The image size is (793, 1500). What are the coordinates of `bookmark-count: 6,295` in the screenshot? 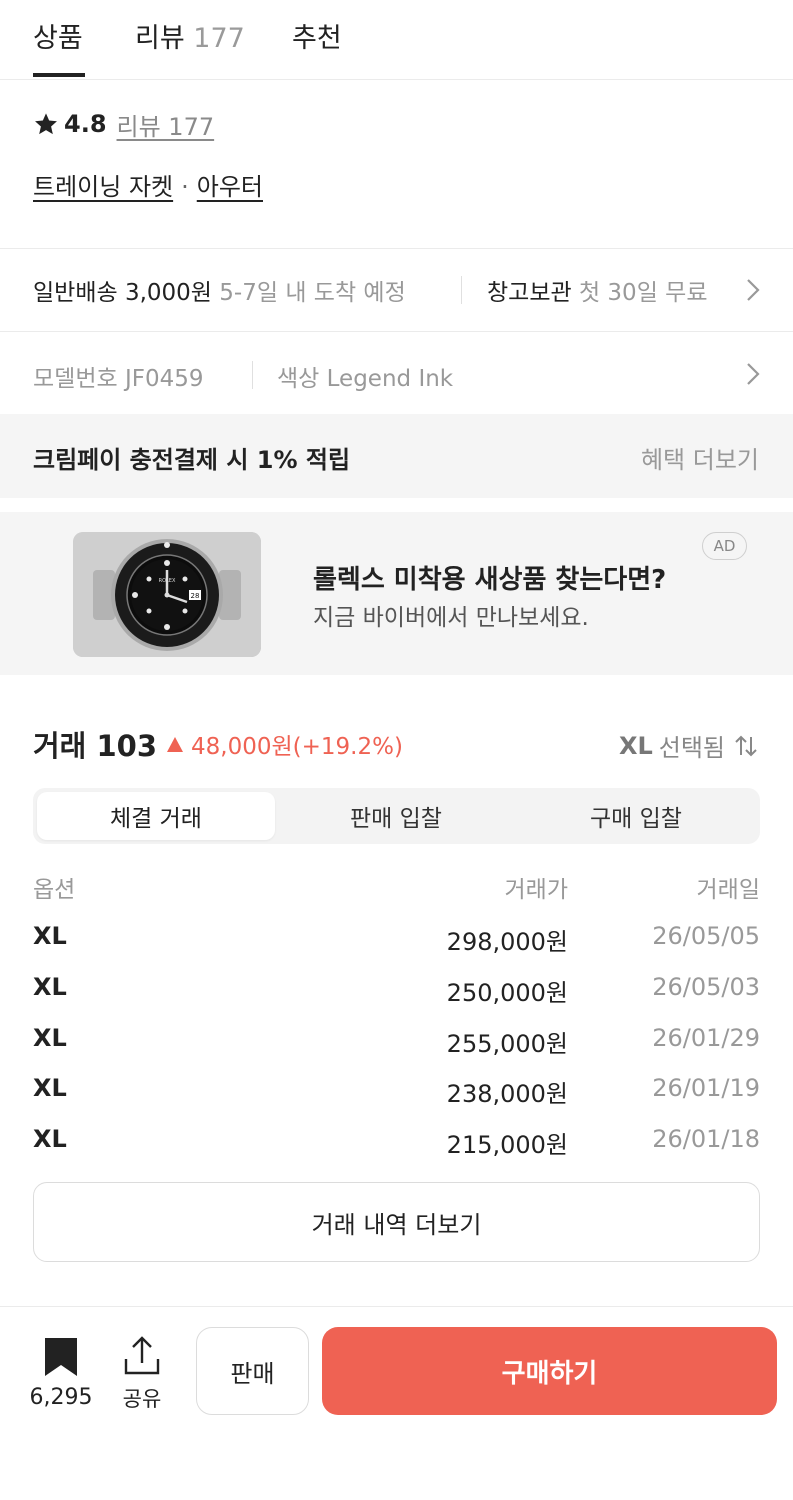 It's located at (61, 1397).